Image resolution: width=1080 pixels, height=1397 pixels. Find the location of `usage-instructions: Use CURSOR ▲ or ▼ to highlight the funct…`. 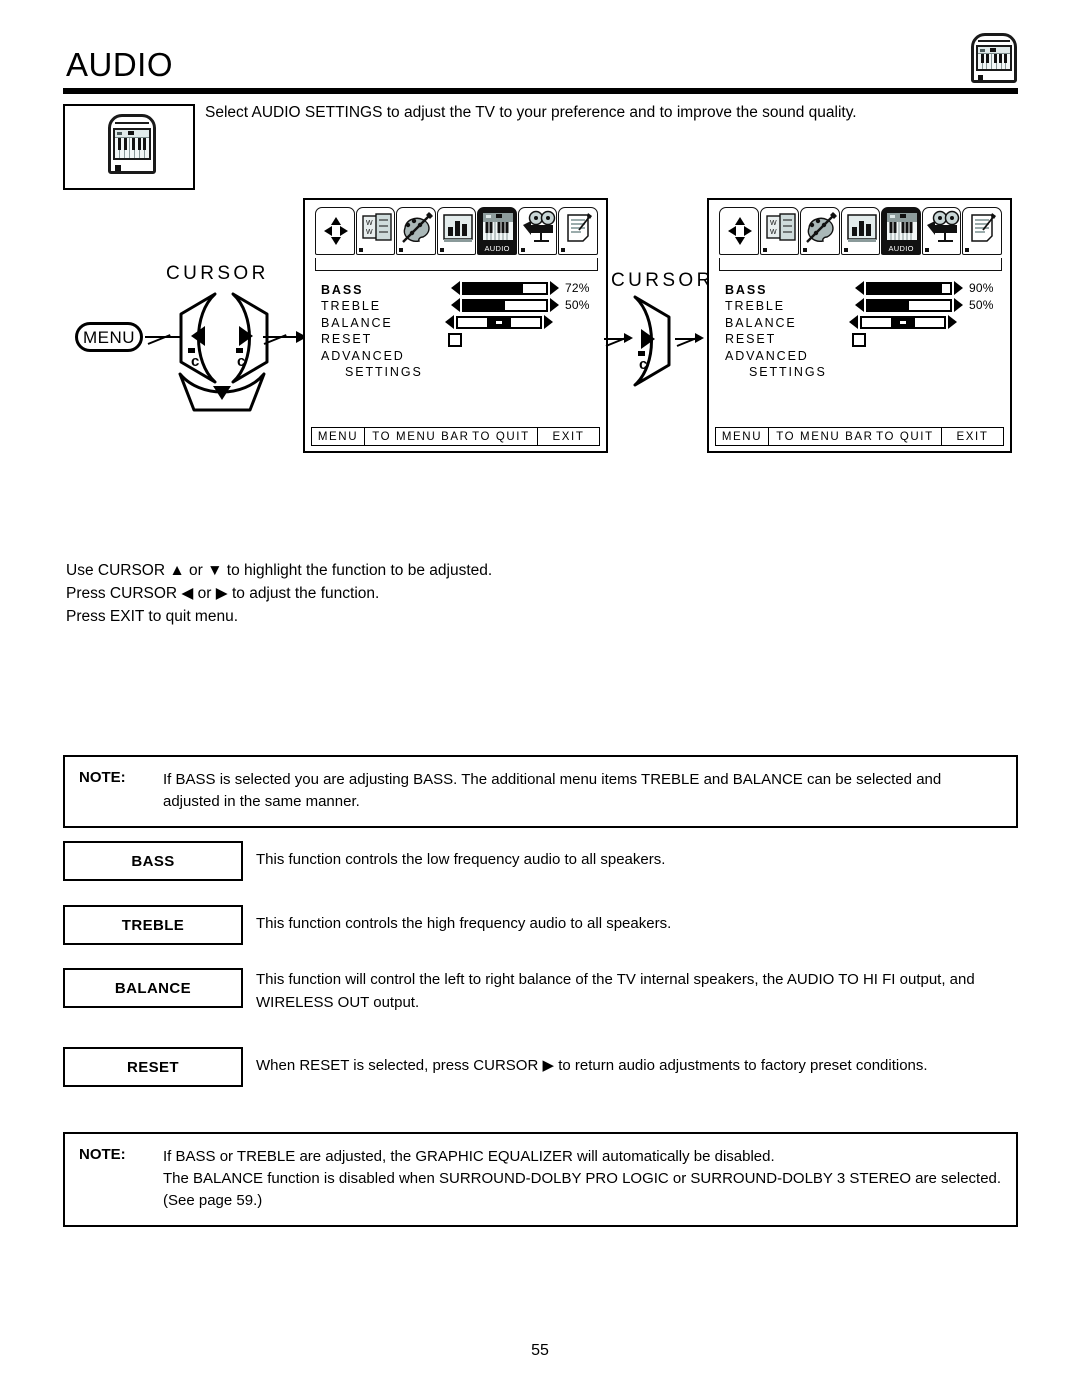

usage-instructions: Use CURSOR ▲ or ▼ to highlight the funct… is located at coordinates (279, 593).